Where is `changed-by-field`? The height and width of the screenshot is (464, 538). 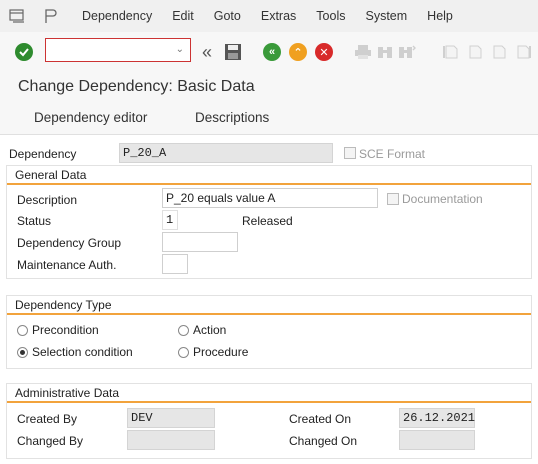
changed-by-field is located at coordinates (171, 440).